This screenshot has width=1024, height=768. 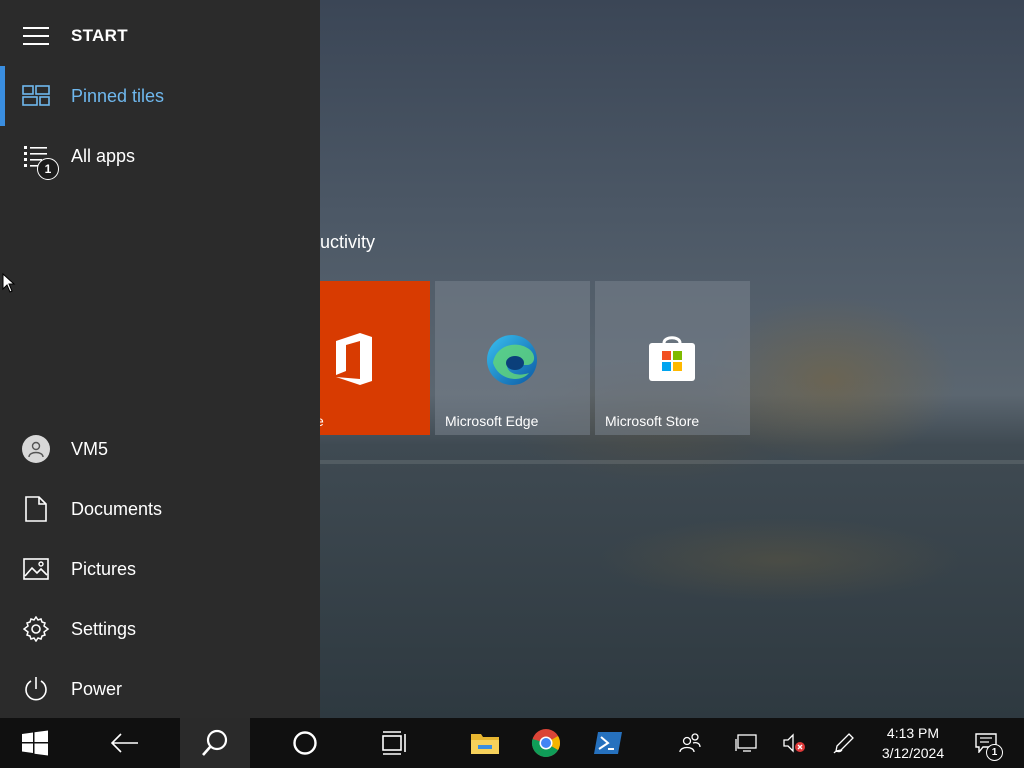 What do you see at coordinates (104, 628) in the screenshot?
I see `settings-label: Settings` at bounding box center [104, 628].